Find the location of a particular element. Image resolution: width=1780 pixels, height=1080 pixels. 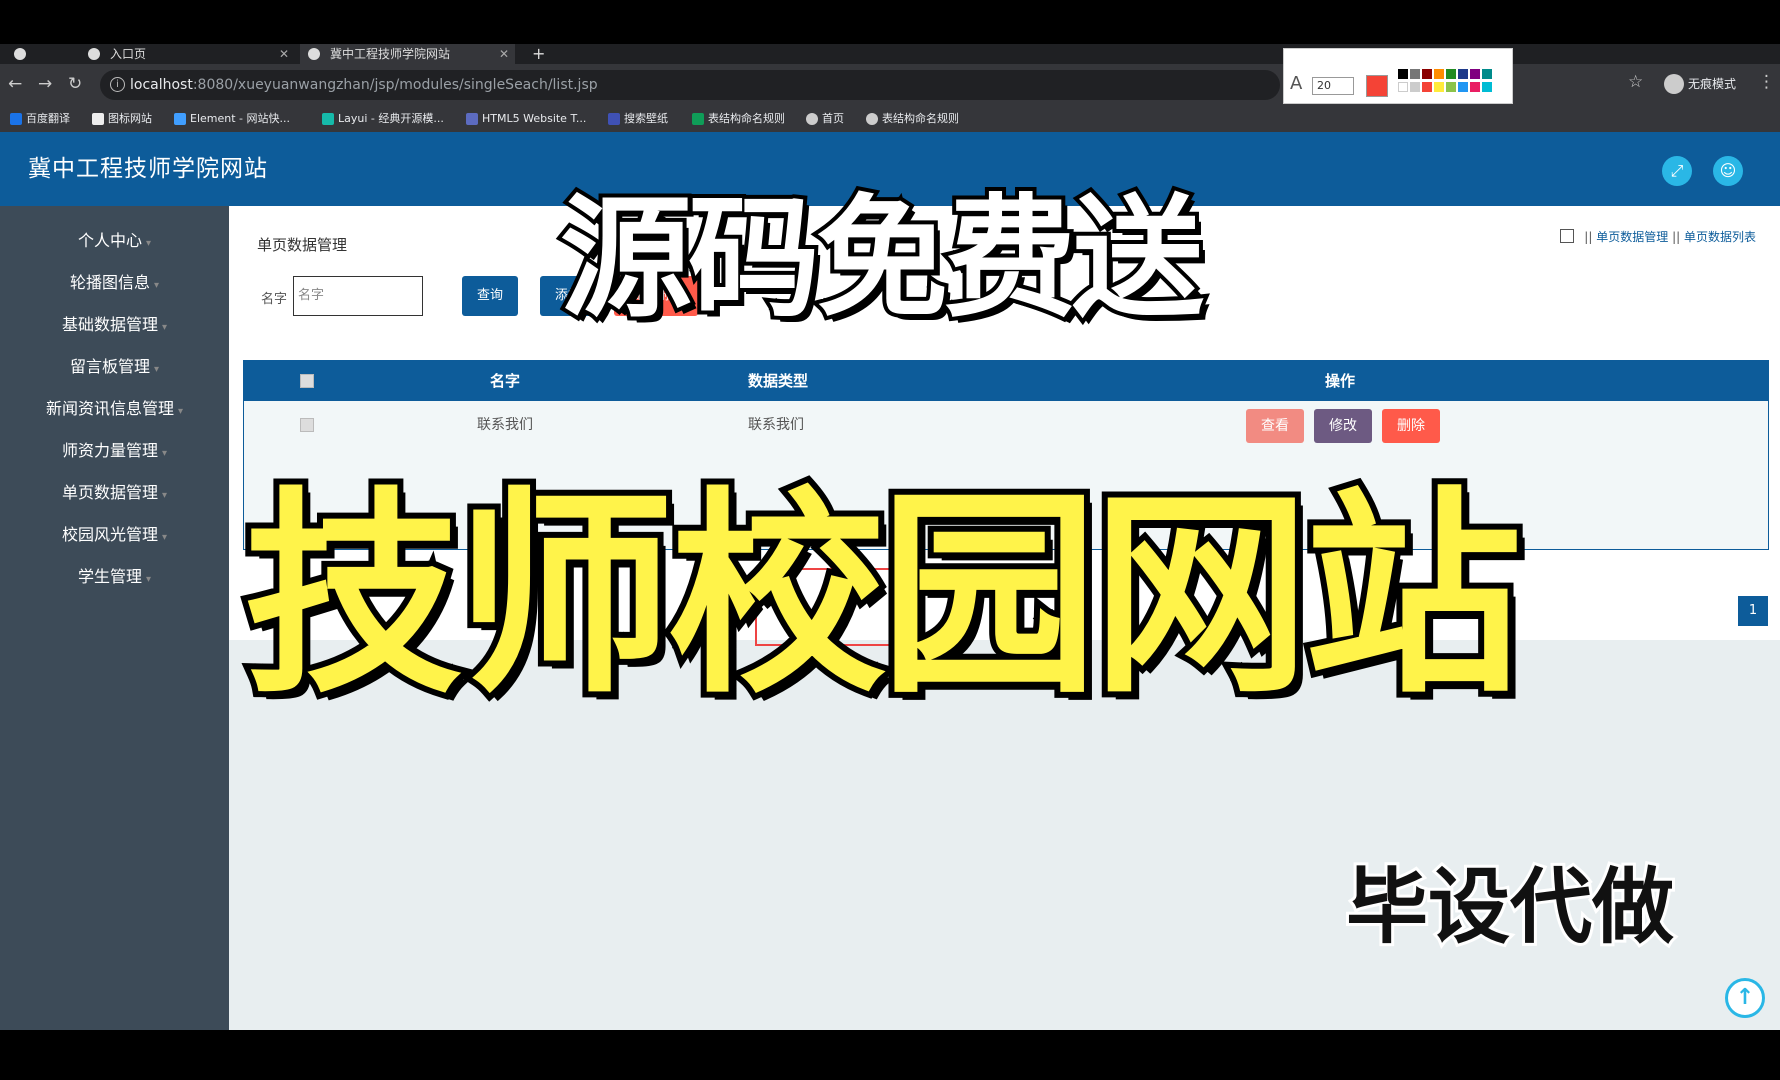

annotation-toolbar: A 20 is located at coordinates (1398, 76).